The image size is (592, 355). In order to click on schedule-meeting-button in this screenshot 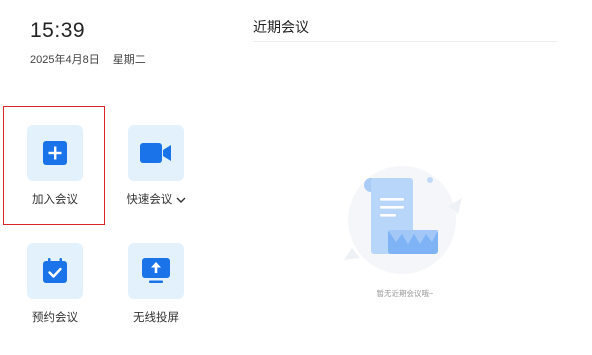, I will do `click(55, 271)`.